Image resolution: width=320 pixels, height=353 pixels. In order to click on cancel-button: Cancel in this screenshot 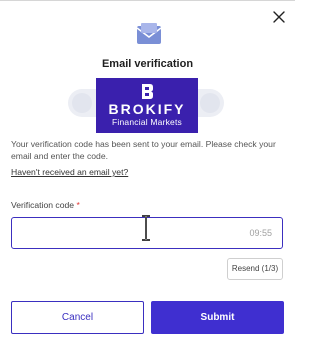, I will do `click(77, 317)`.